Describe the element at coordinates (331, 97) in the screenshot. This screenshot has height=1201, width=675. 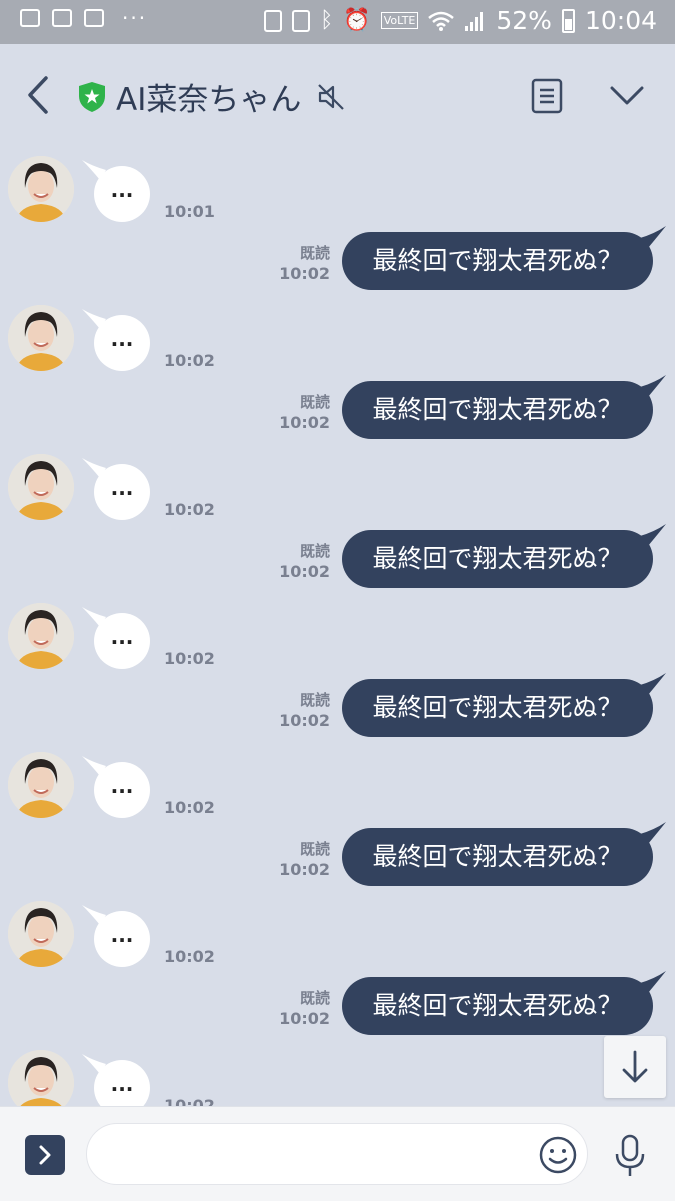
I see `mute-icon` at that location.